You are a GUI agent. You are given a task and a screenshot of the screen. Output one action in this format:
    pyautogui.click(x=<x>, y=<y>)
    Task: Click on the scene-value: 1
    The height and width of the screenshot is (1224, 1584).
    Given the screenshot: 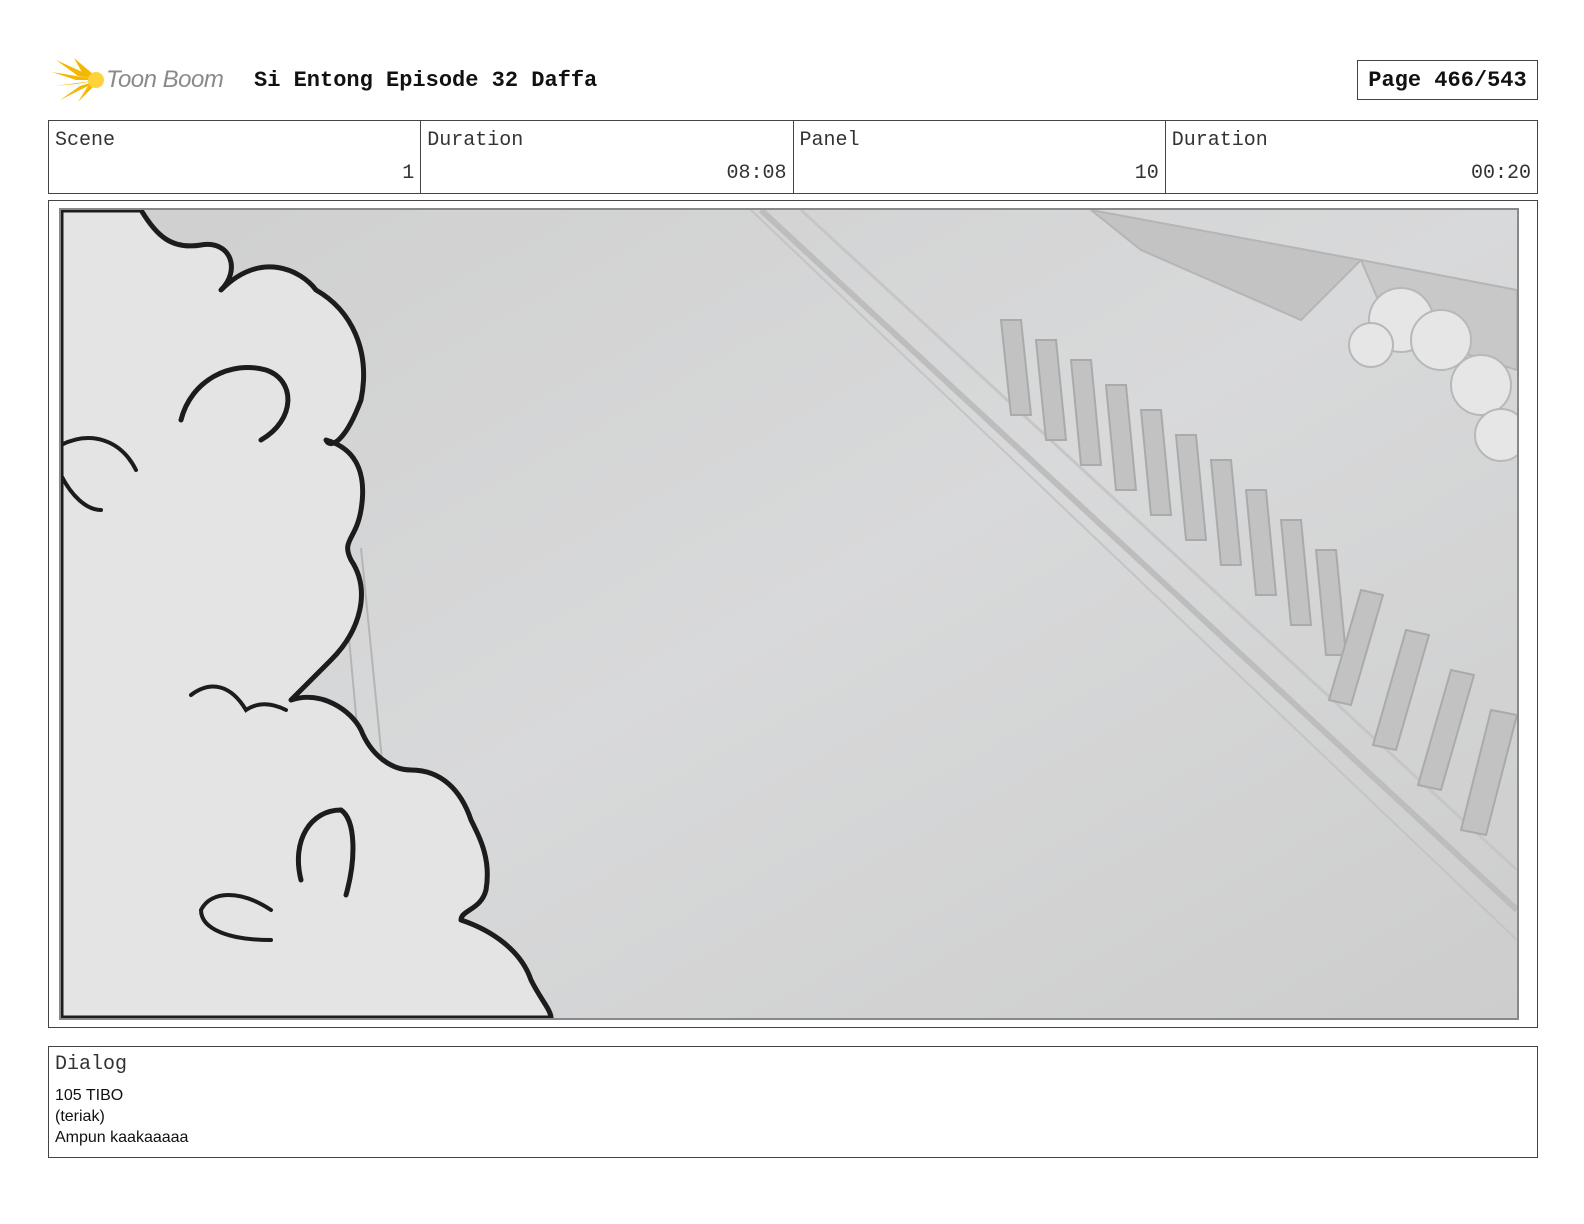 What is the action you would take?
    pyautogui.click(x=408, y=173)
    